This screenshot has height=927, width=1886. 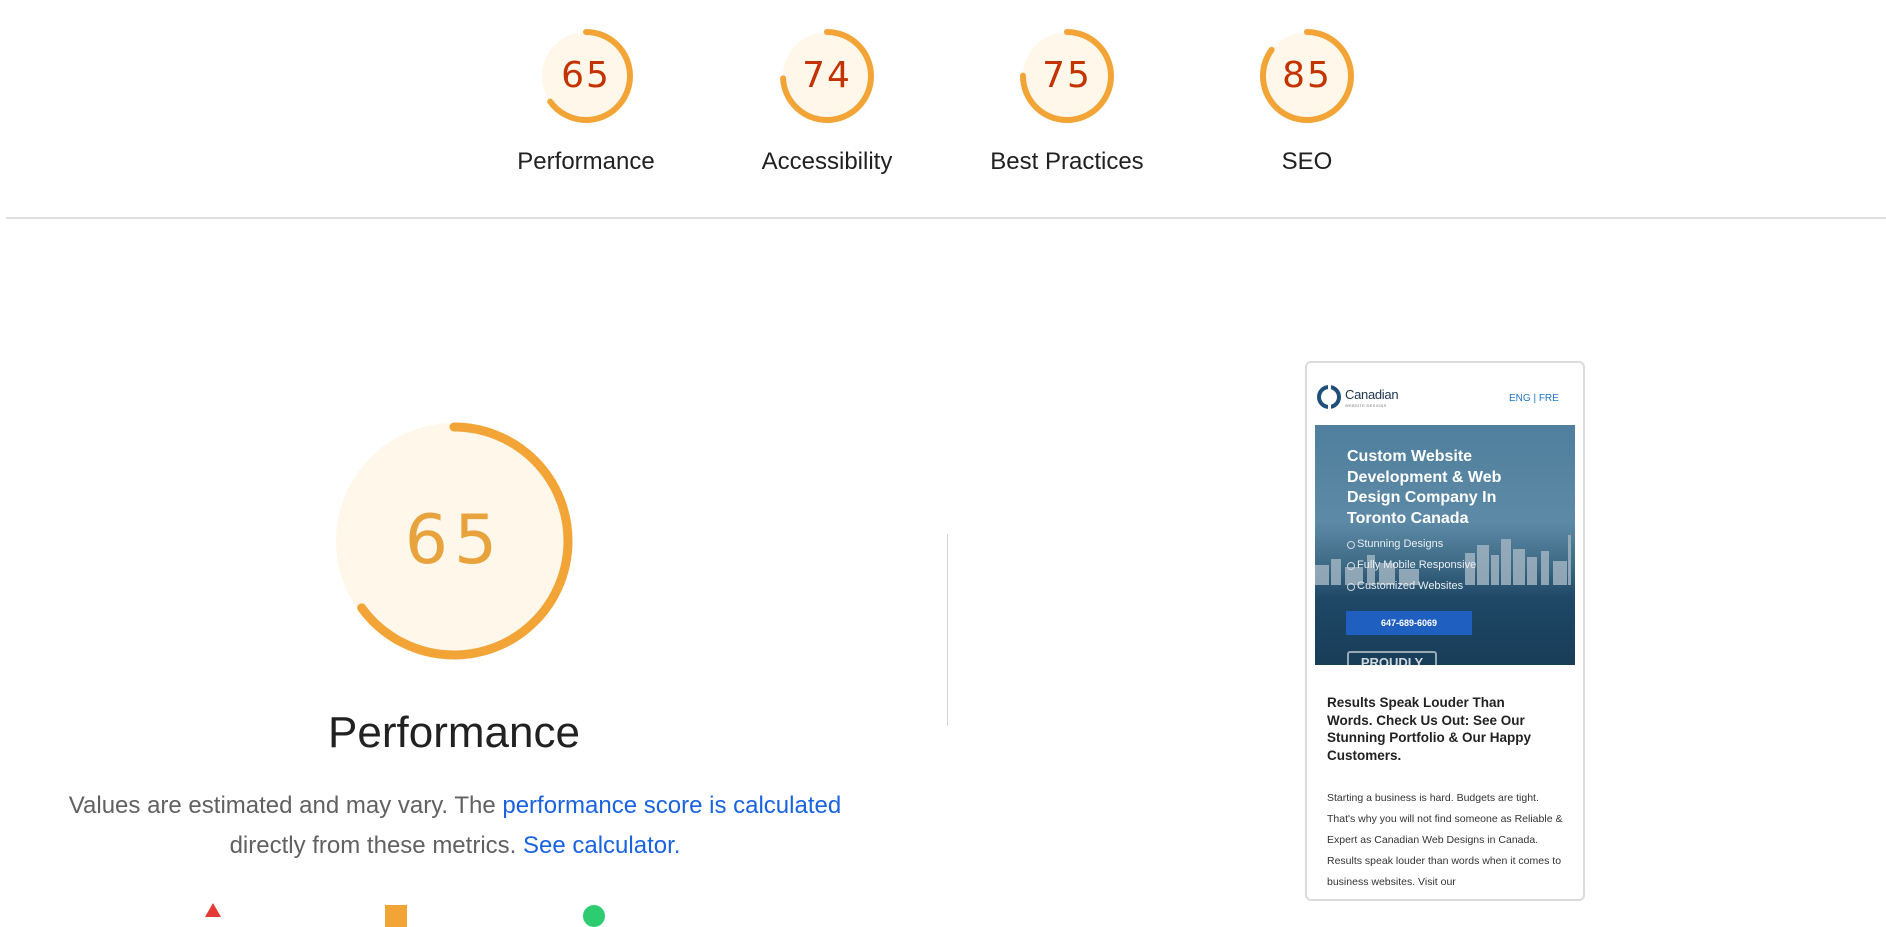 I want to click on section-divider, so click(x=946, y=218).